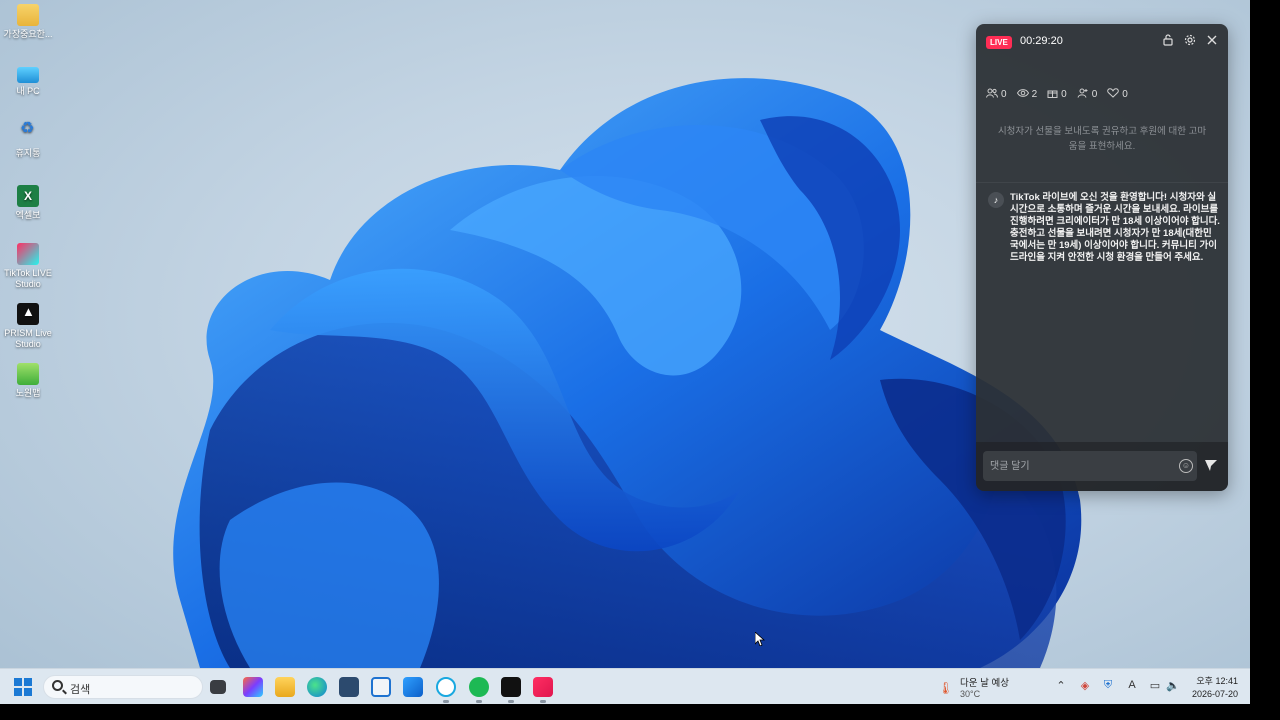 The height and width of the screenshot is (720, 1280). Describe the element at coordinates (28, 326) in the screenshot. I see `desktop-icon-prism: PRISM Live Studio` at that location.